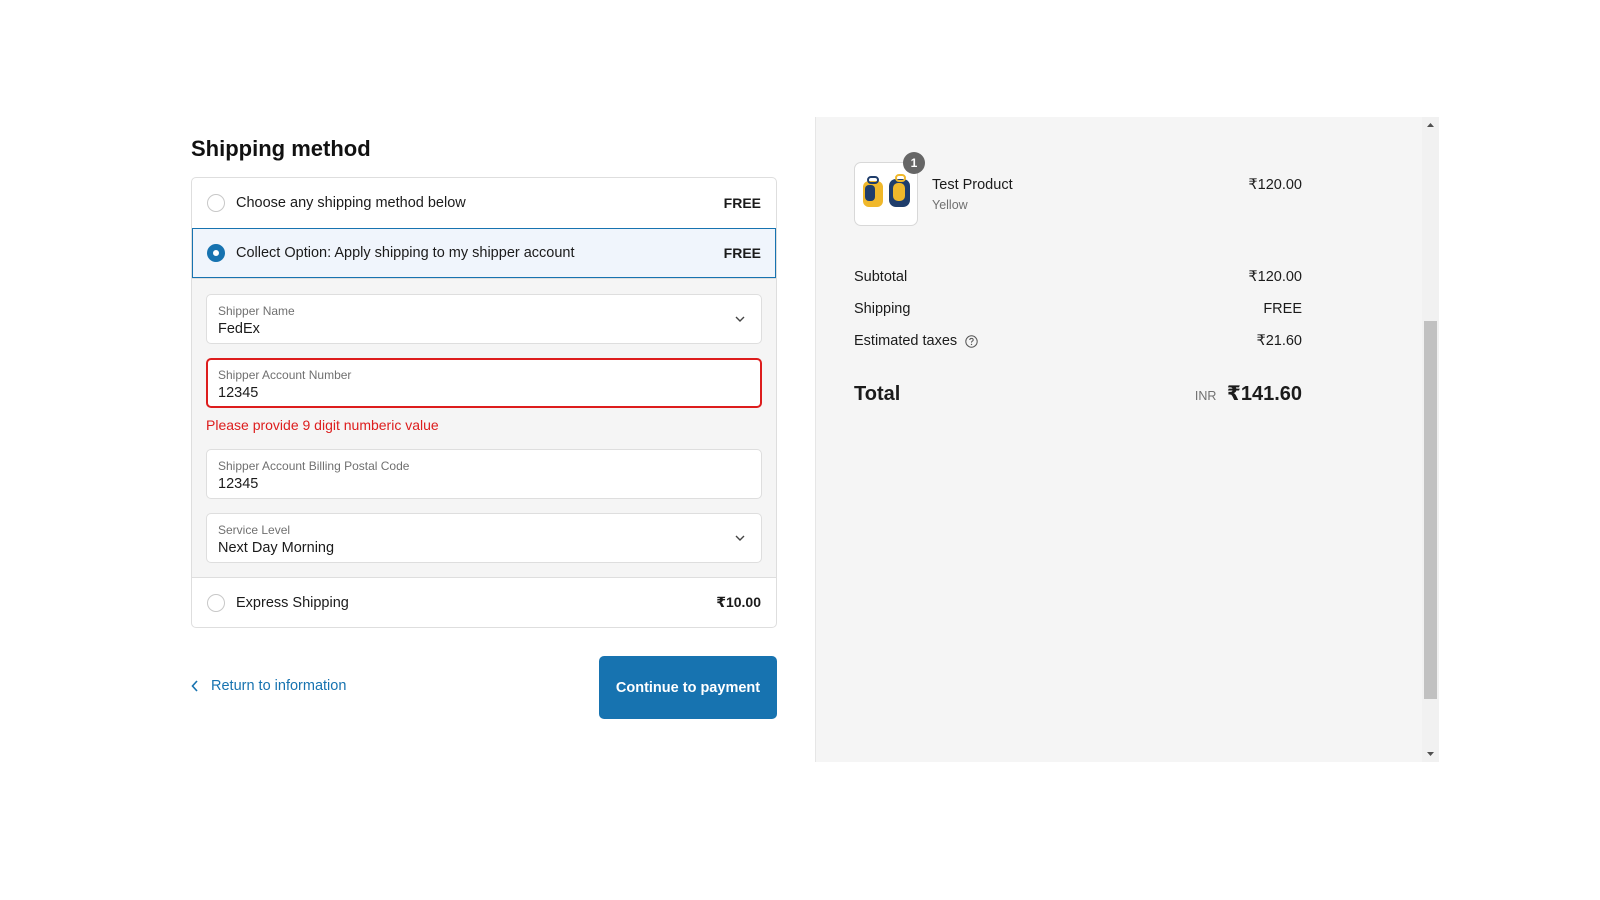 This screenshot has height=900, width=1600. Describe the element at coordinates (484, 319) in the screenshot. I see `shipper-name-select: Shipper Name FedEx` at that location.